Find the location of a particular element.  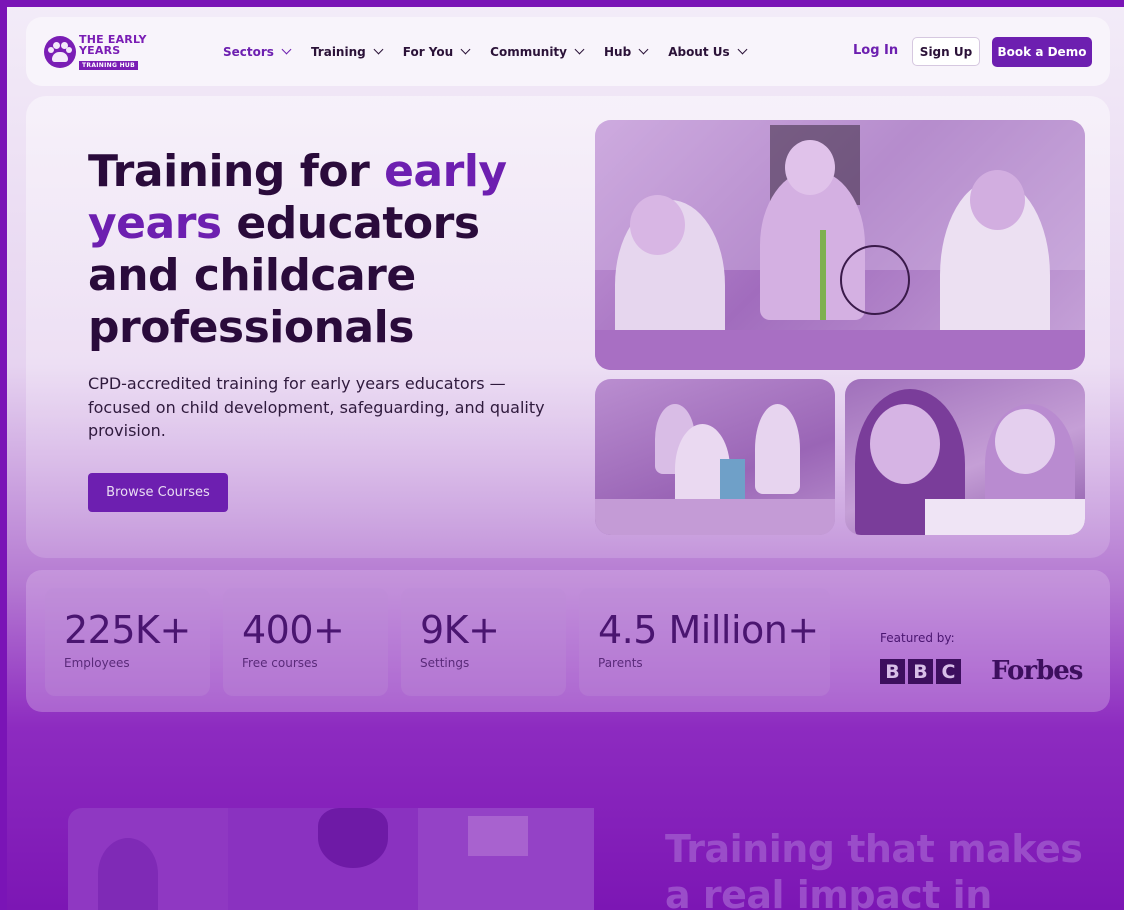

window-frame-top is located at coordinates (562, 3).